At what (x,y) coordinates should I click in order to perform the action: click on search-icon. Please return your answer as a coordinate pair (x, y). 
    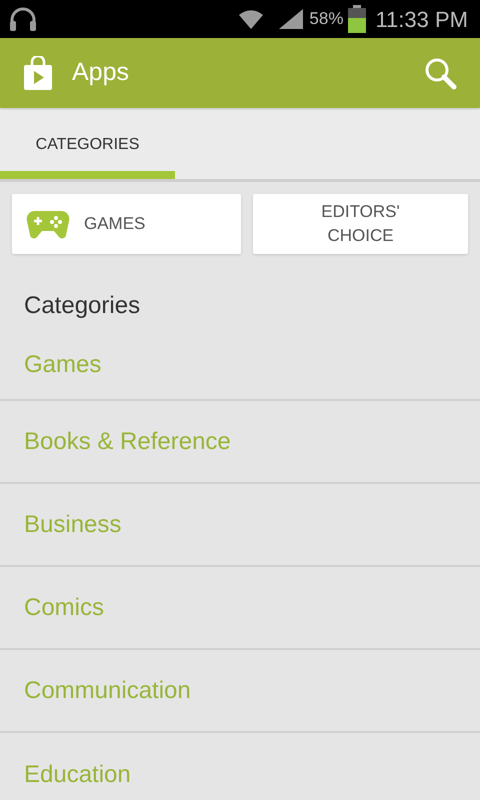
    Looking at the image, I should click on (440, 73).